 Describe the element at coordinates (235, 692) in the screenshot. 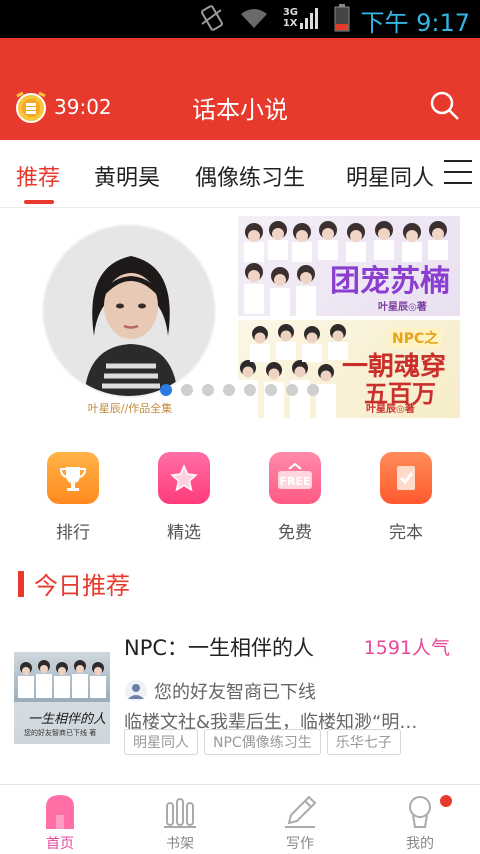

I see `book-author: 您的好友智商已下线` at that location.